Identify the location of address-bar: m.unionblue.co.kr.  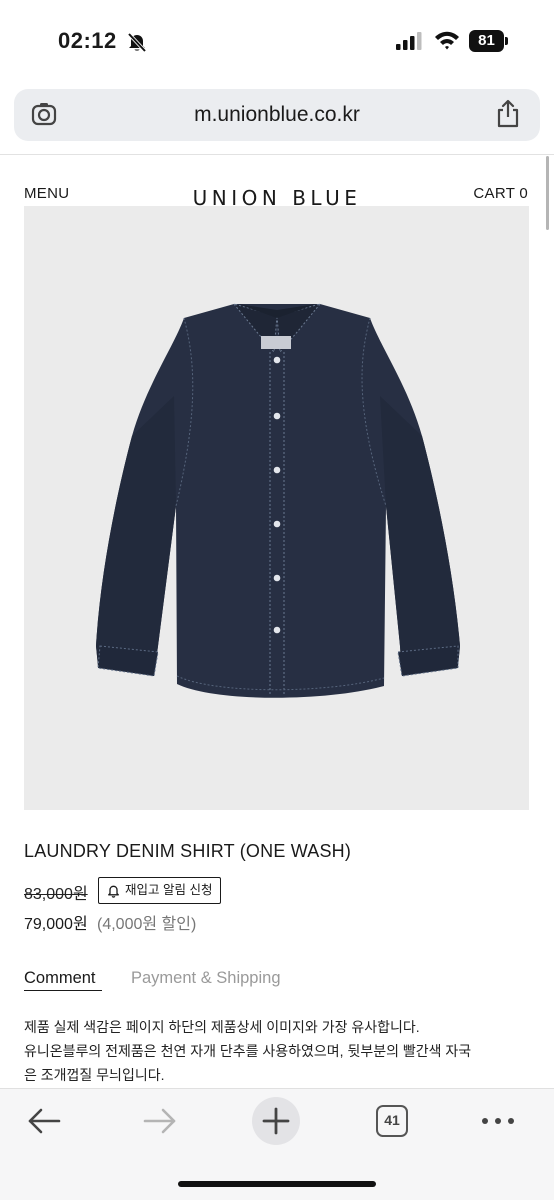
(277, 115).